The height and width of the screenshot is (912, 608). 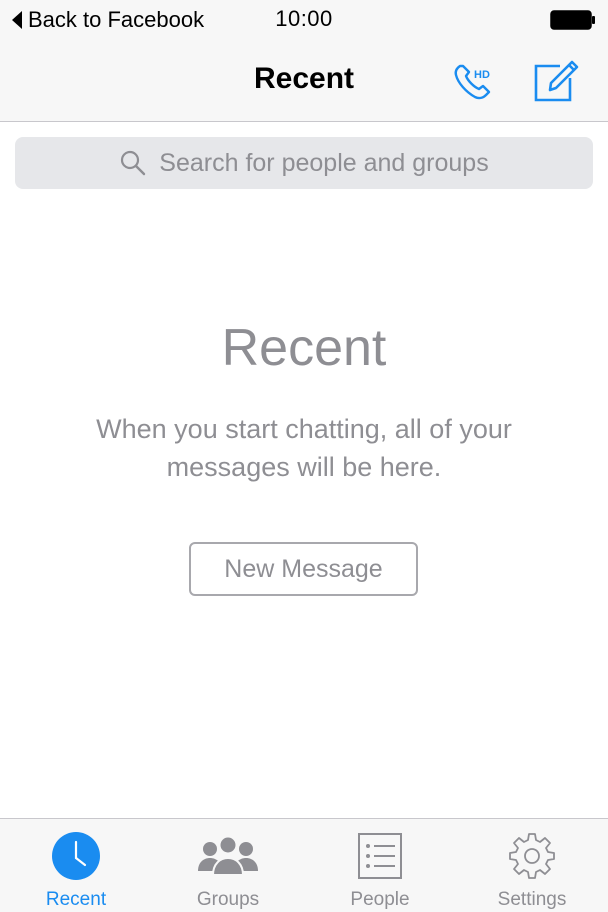 I want to click on list-icon, so click(x=380, y=856).